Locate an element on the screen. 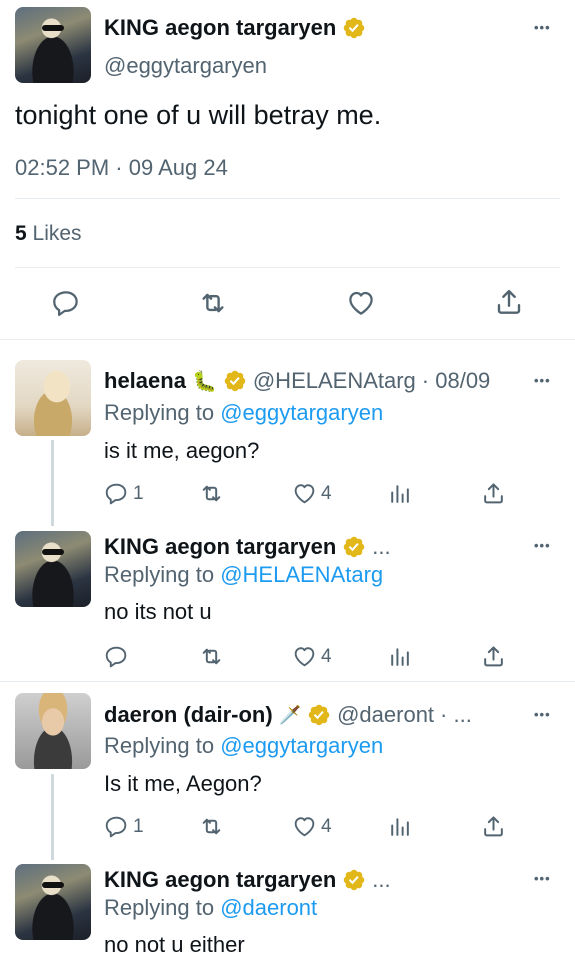 The image size is (575, 960). caterpillar-emoji: 🐛 is located at coordinates (204, 381).